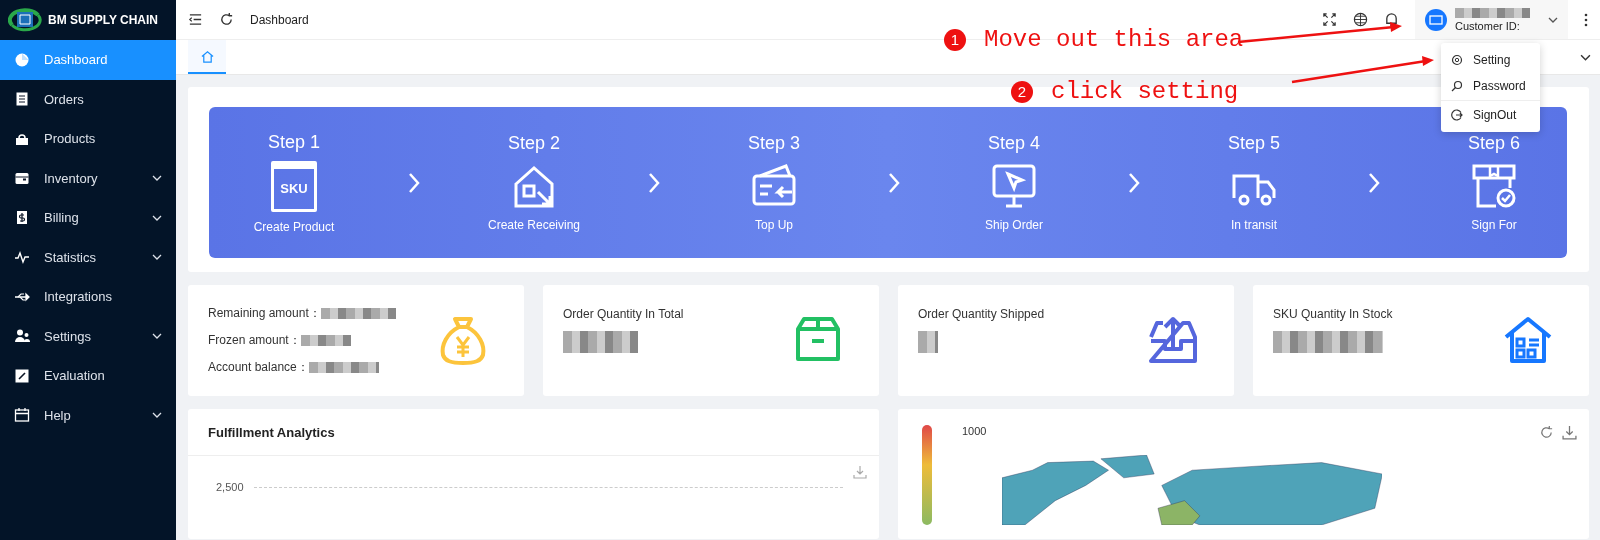 This screenshot has height=540, width=1600. Describe the element at coordinates (1360, 19) in the screenshot. I see `globe-icon` at that location.